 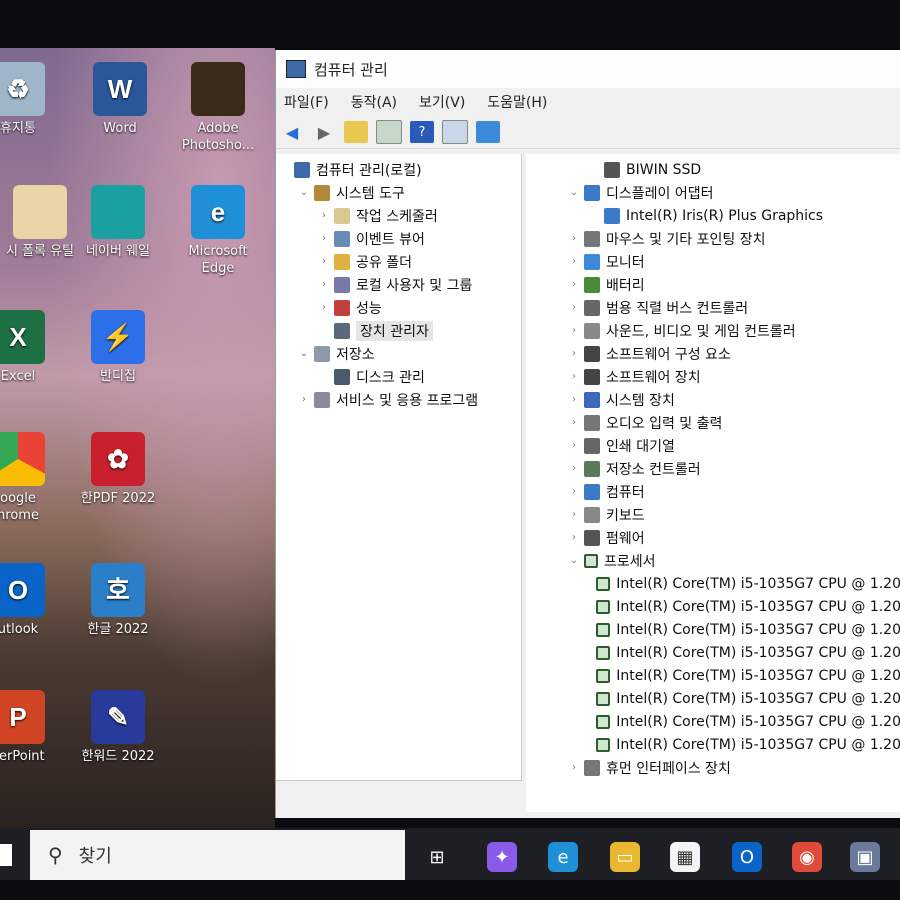 I want to click on tree-item: ⌄ 시스템 도구, so click(x=398, y=192).